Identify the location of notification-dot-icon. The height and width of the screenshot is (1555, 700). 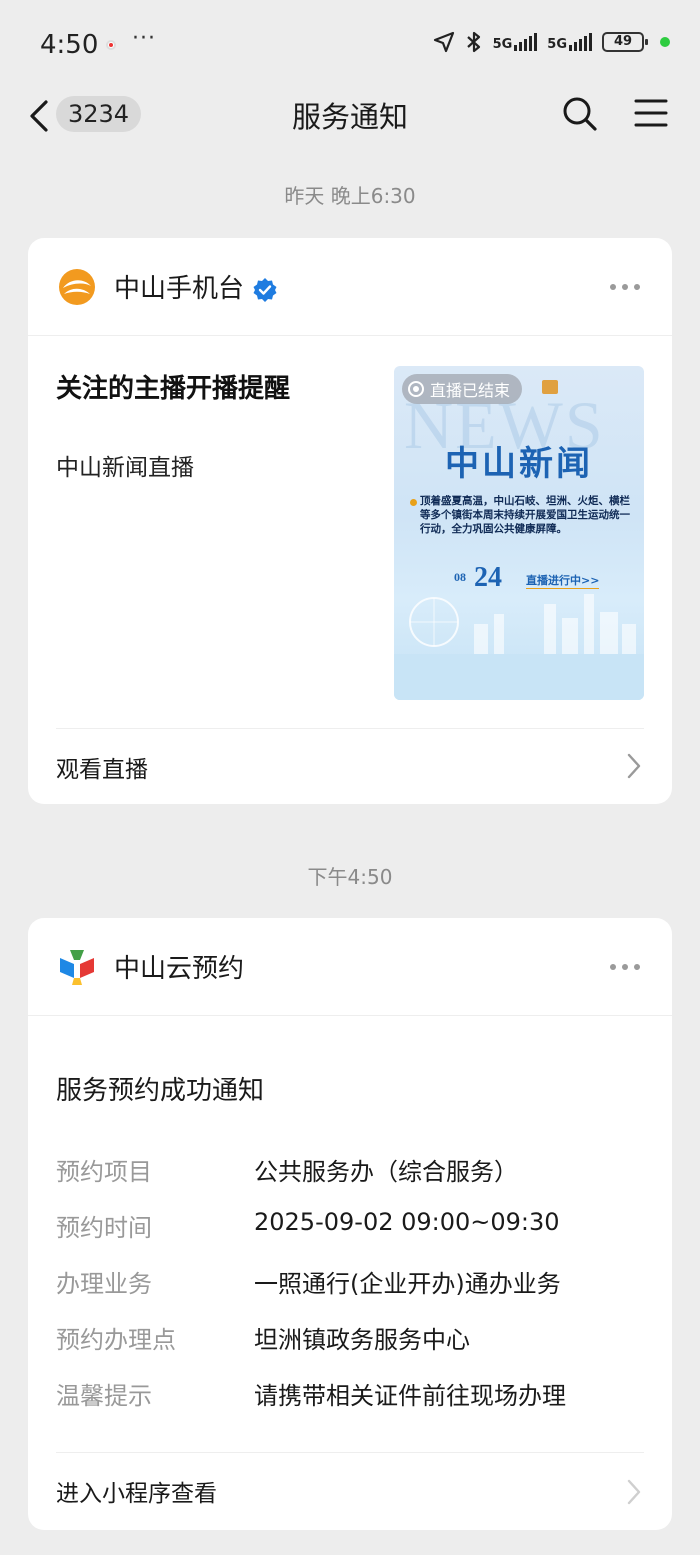
(111, 45).